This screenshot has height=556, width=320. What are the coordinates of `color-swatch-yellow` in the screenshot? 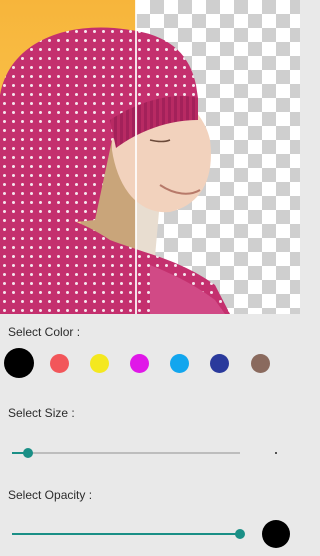 It's located at (99, 363).